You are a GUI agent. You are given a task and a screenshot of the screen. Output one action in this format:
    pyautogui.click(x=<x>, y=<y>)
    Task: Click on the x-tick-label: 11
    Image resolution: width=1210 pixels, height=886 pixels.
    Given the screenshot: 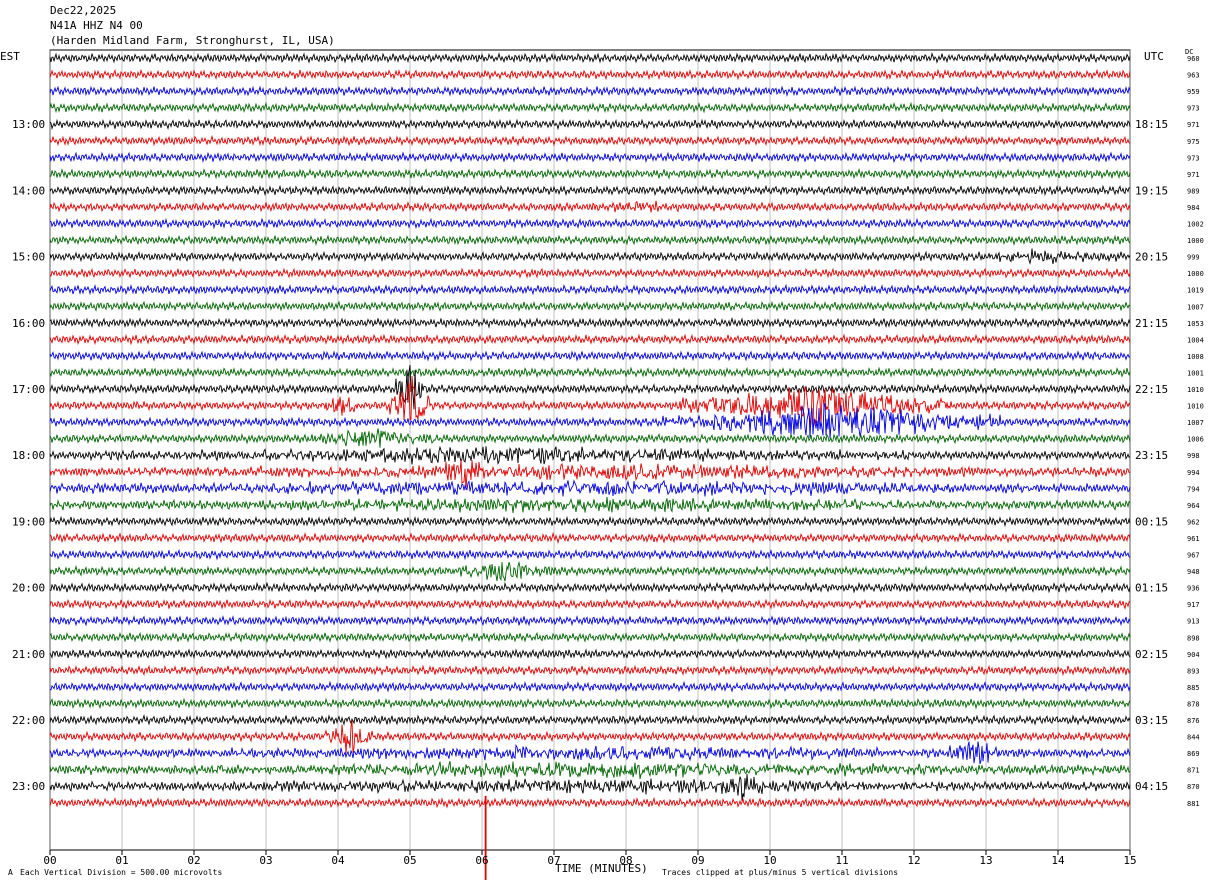 What is the action you would take?
    pyautogui.click(x=841, y=860)
    